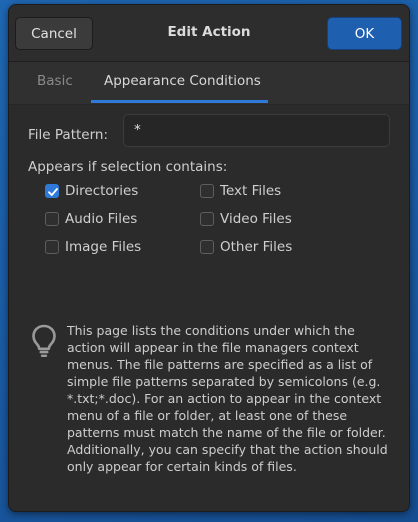 This screenshot has height=522, width=418. Describe the element at coordinates (52, 219) in the screenshot. I see `checkbox-audio-files-box` at that location.